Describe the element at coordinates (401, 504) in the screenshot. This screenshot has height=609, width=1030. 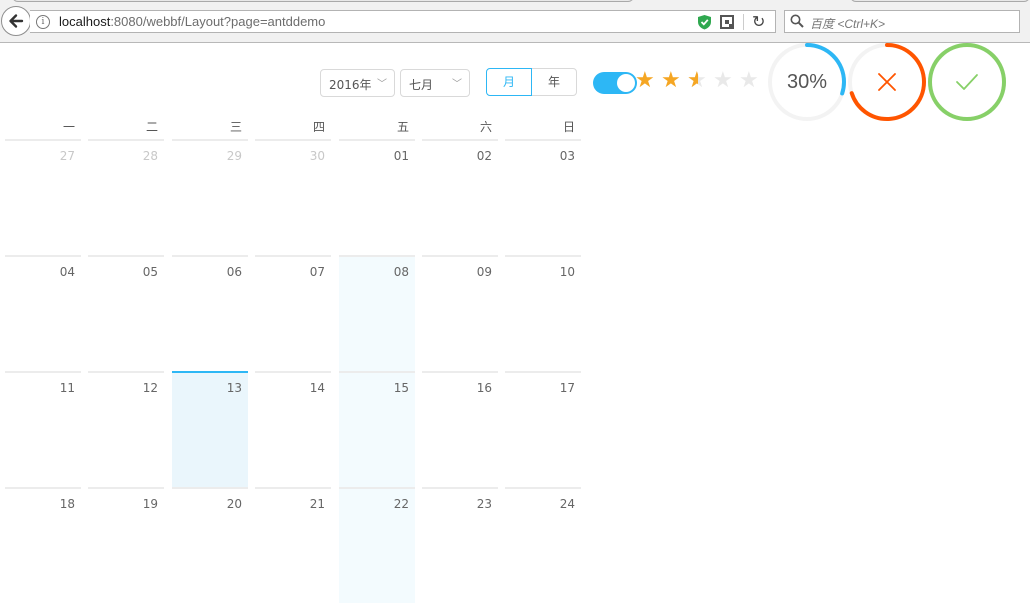
I see `calendar-day-number: 22` at that location.